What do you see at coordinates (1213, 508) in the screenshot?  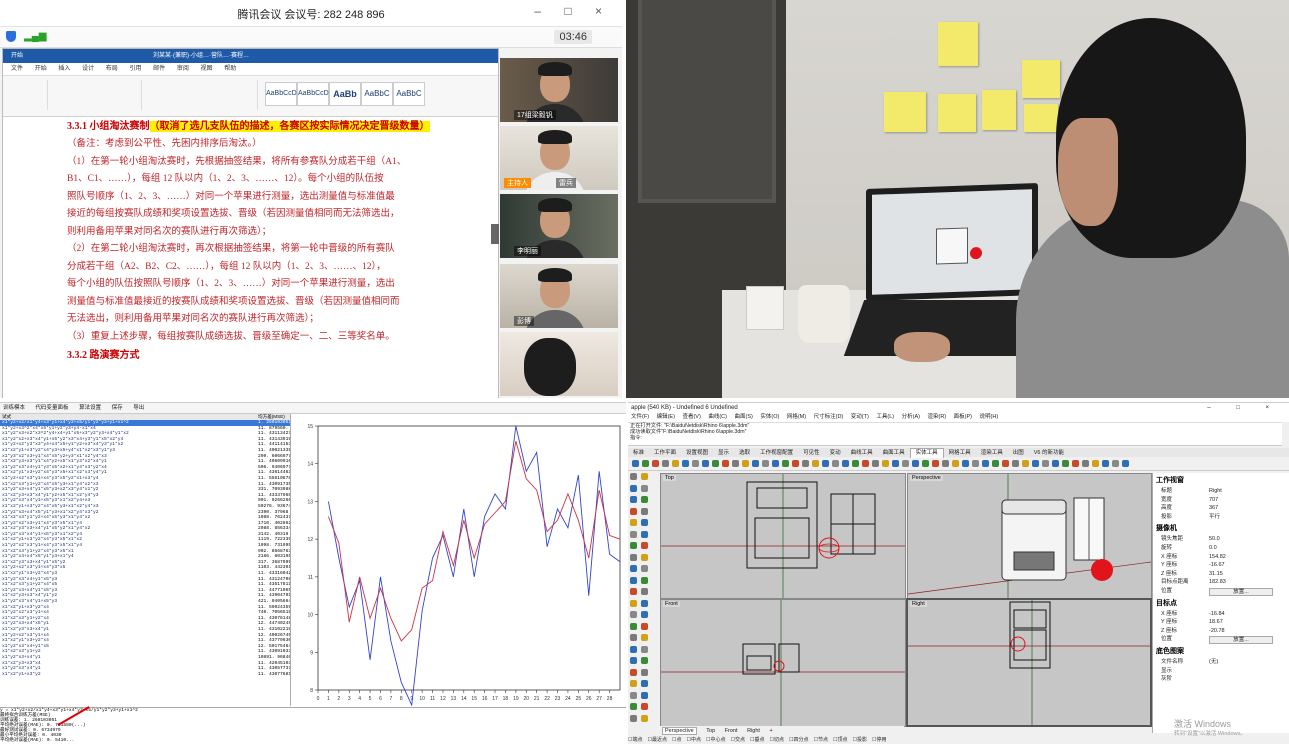 I see `prop-value: 367` at bounding box center [1213, 508].